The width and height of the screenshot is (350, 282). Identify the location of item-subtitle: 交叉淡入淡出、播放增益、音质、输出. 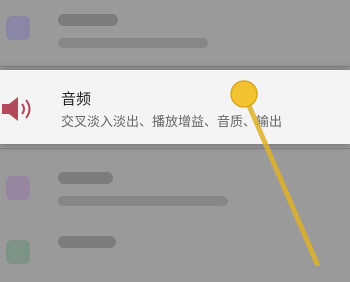
(172, 122).